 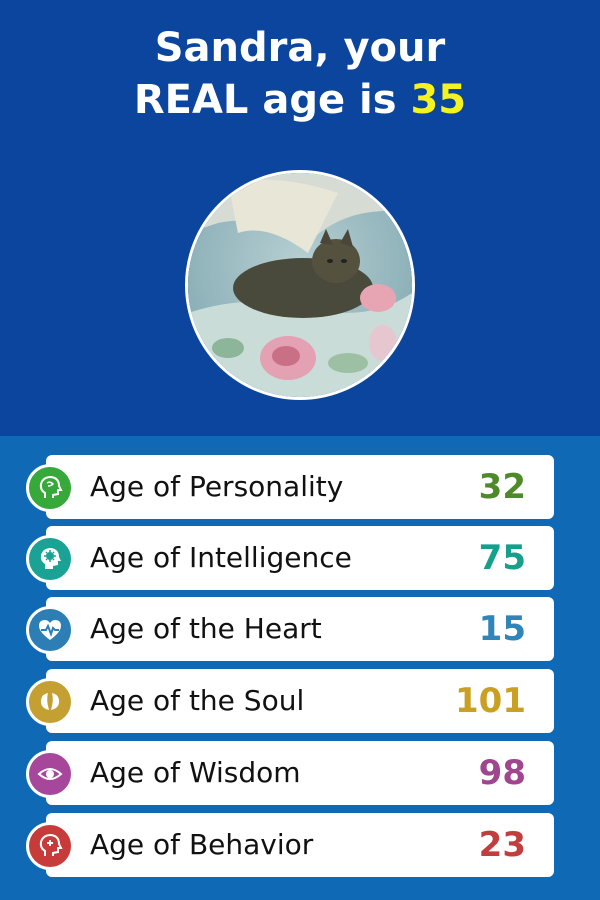 I want to click on age-label: Age of the Heart, so click(x=206, y=628).